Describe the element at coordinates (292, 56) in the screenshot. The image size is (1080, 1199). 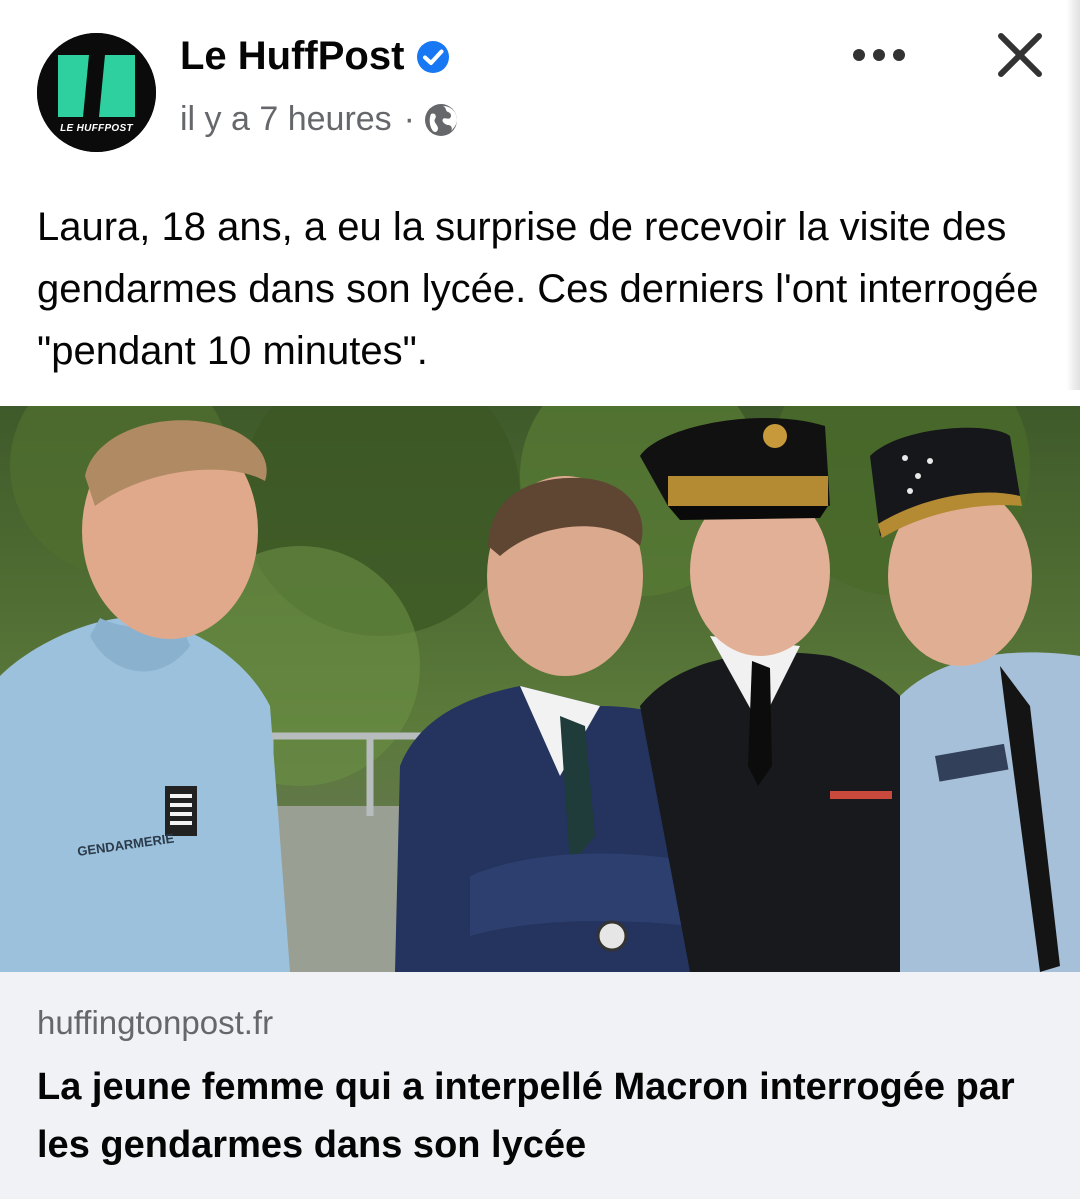
I see `page-name: Le HuffPost` at that location.